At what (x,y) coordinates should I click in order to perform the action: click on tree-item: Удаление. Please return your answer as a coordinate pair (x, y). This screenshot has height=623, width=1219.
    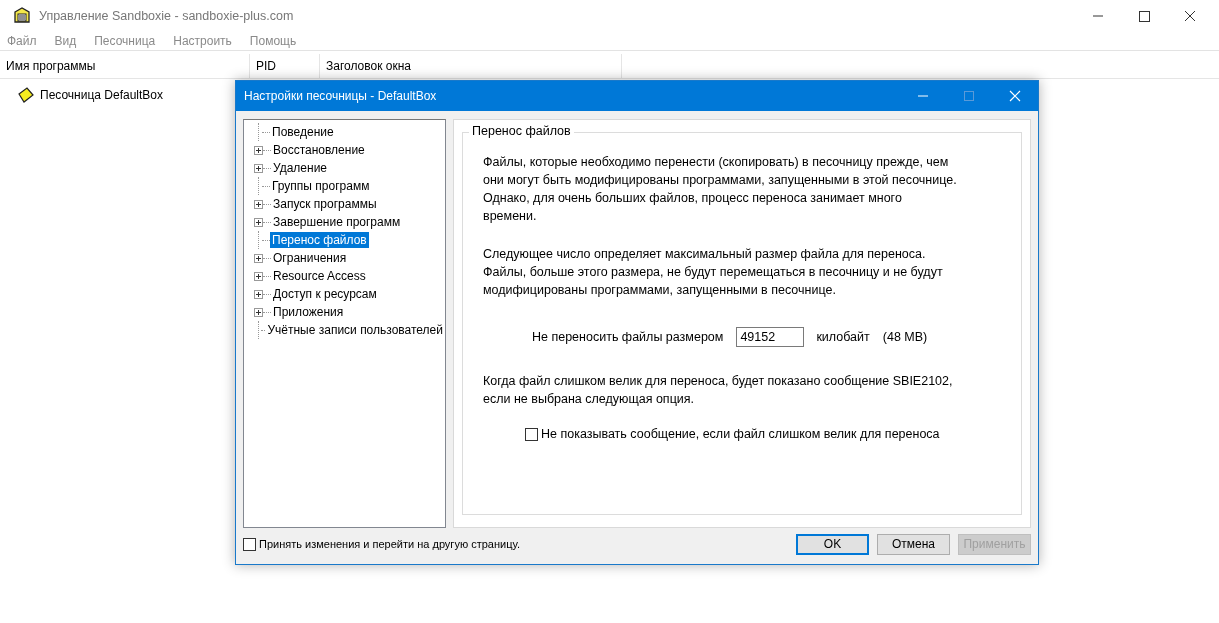
    Looking at the image, I should click on (300, 168).